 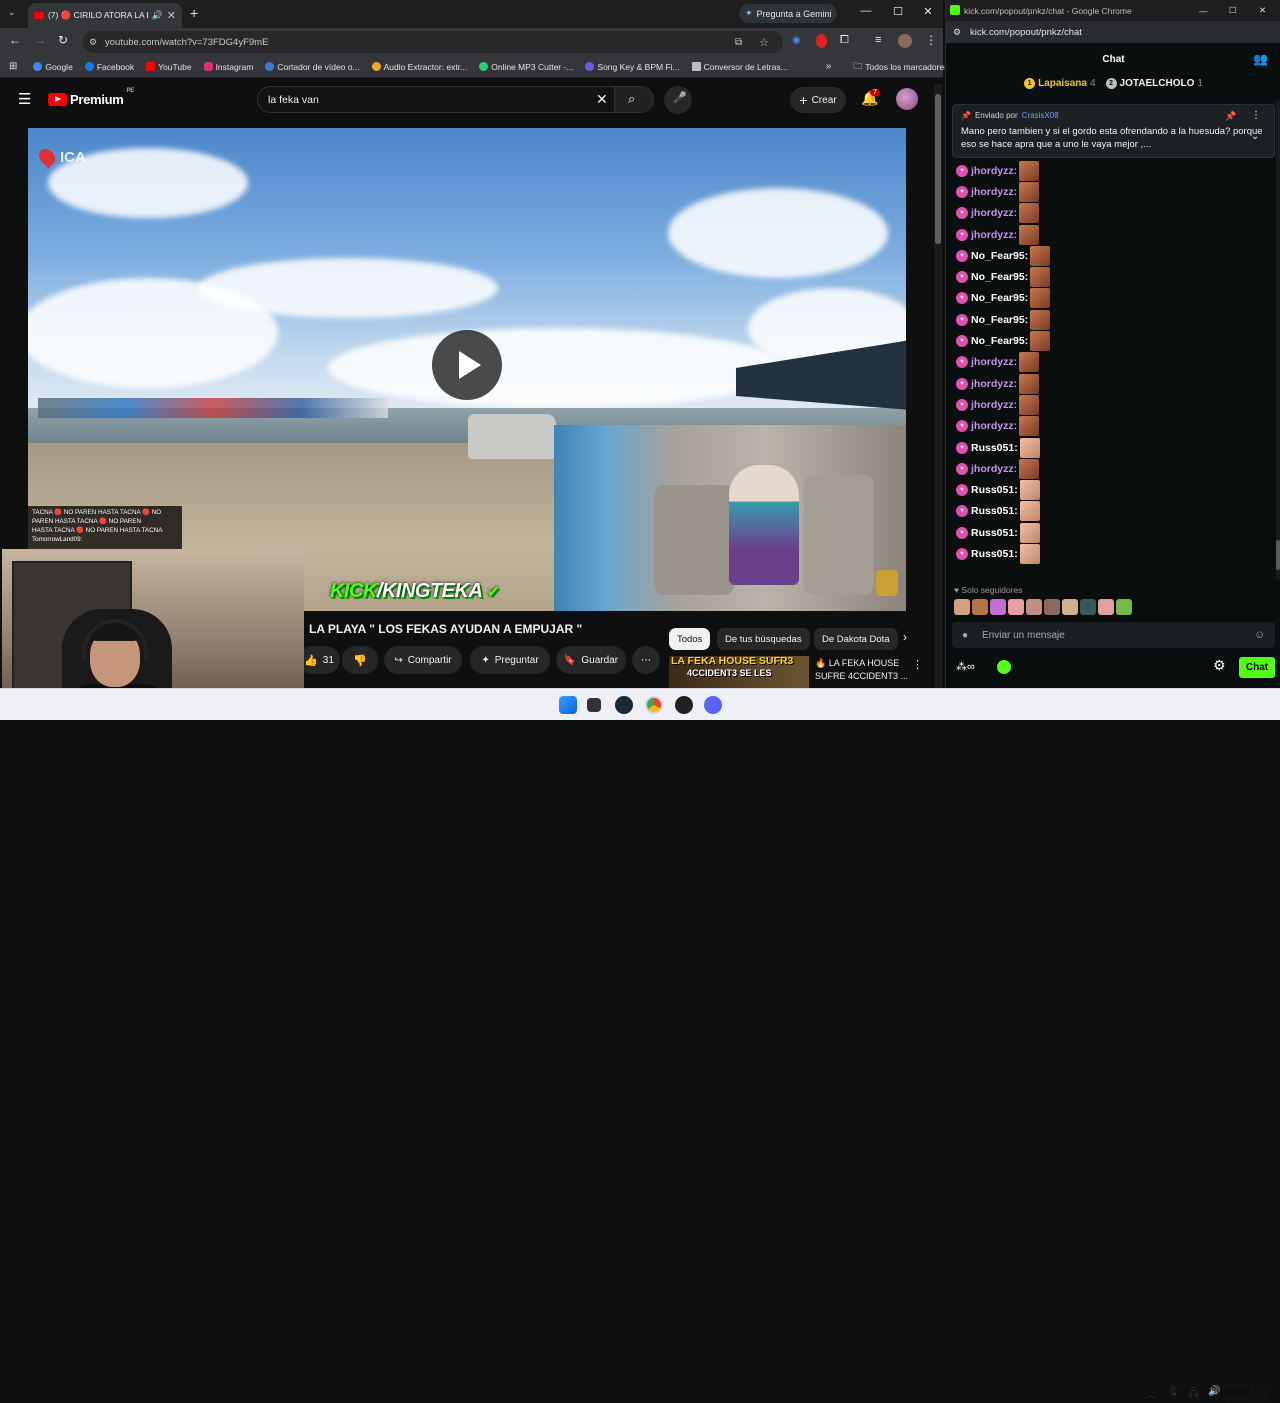 What do you see at coordinates (360, 660) in the screenshot?
I see `dislike-button: 👎` at bounding box center [360, 660].